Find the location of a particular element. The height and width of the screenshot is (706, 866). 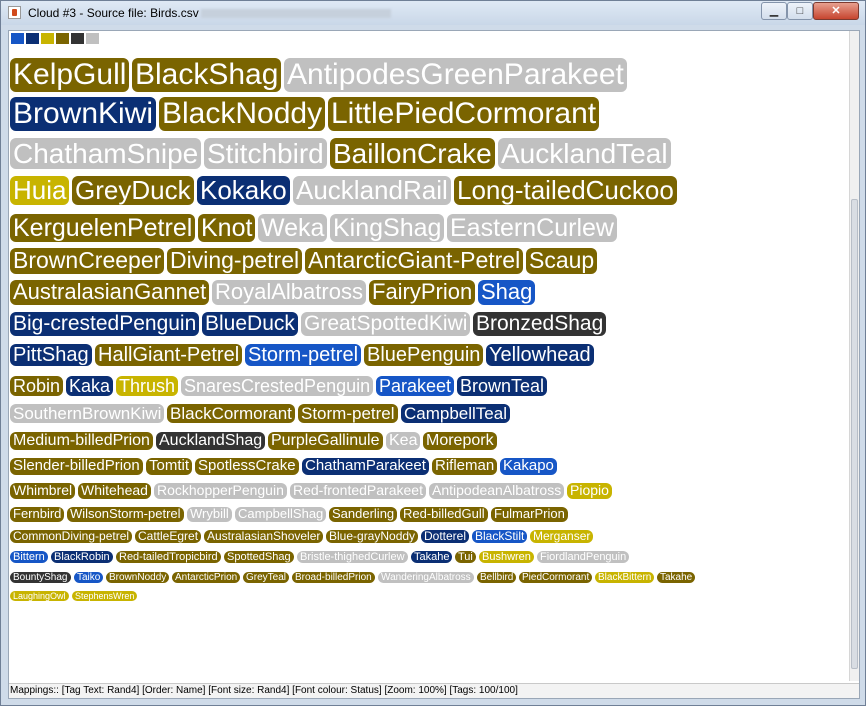

cloud-tag: FairyPrion is located at coordinates (422, 292).